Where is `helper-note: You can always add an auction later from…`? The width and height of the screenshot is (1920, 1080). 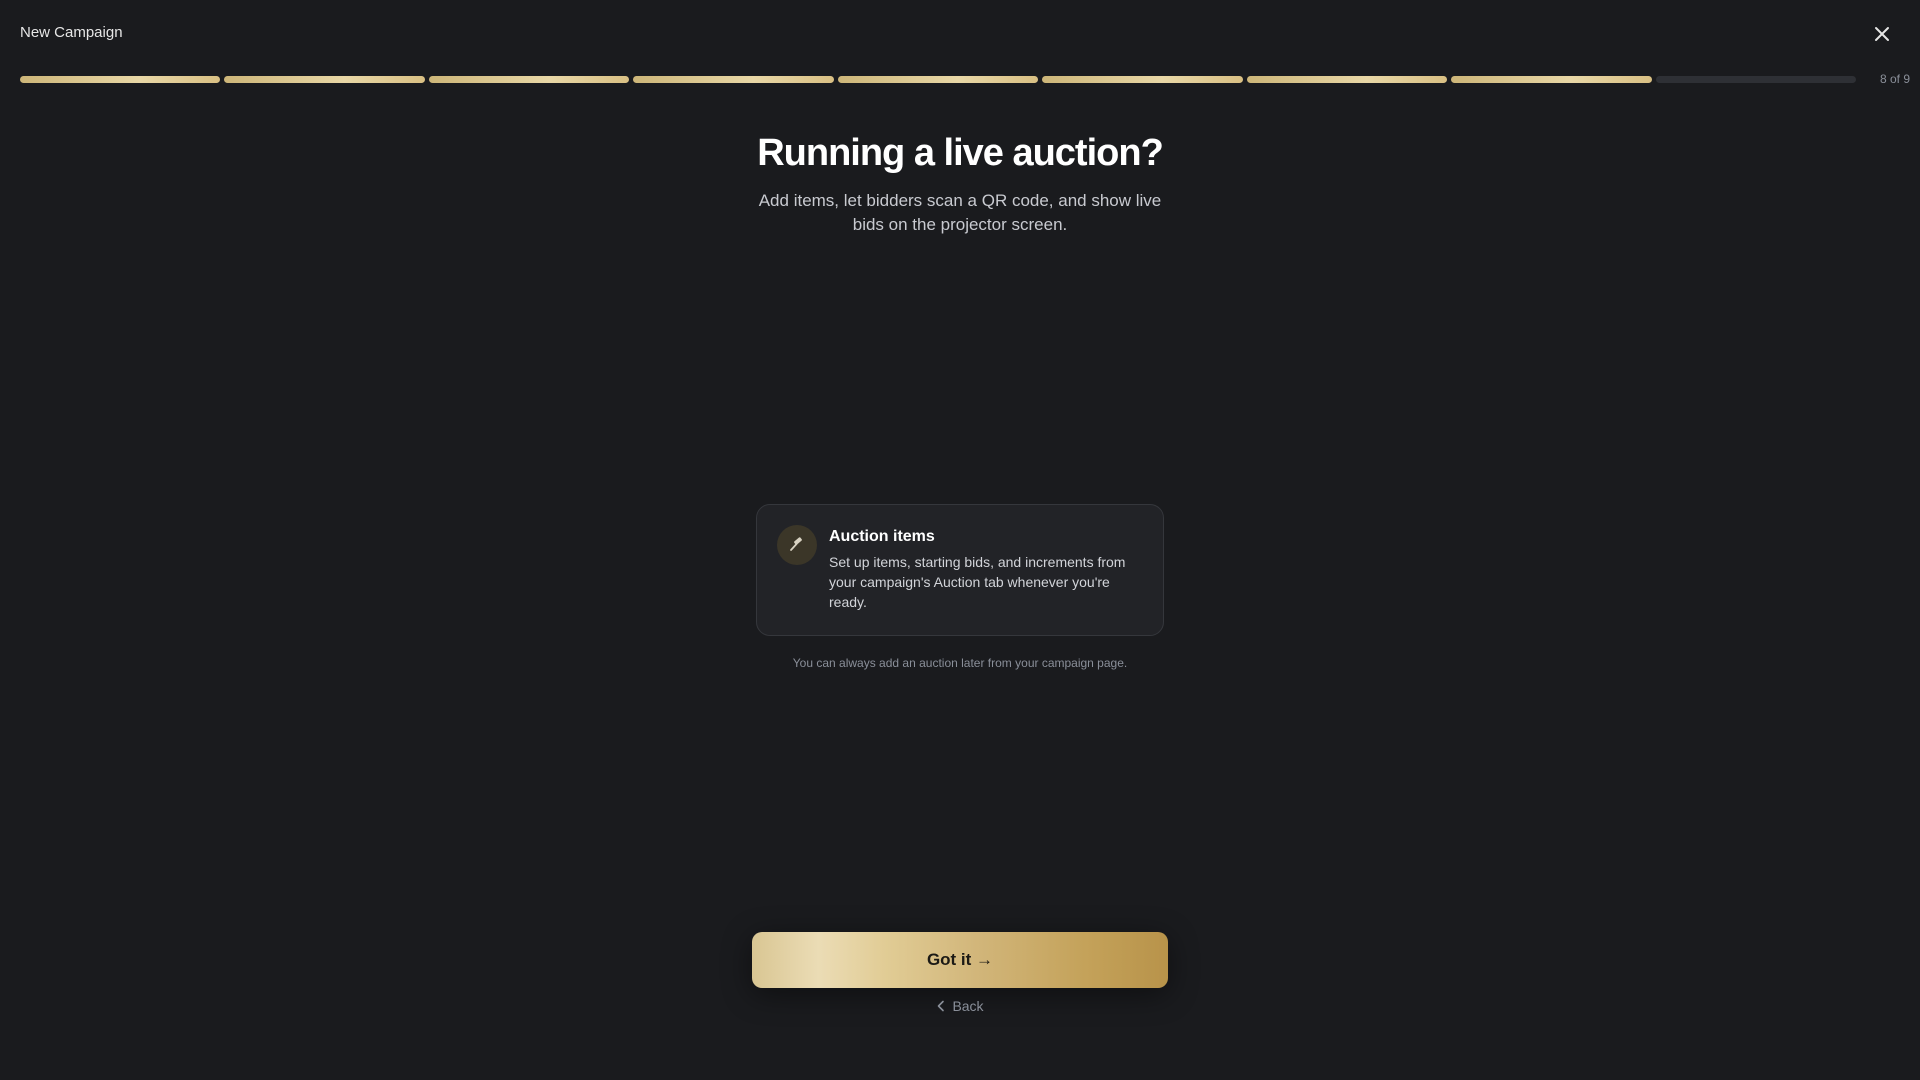
helper-note: You can always add an auction later from… is located at coordinates (960, 663).